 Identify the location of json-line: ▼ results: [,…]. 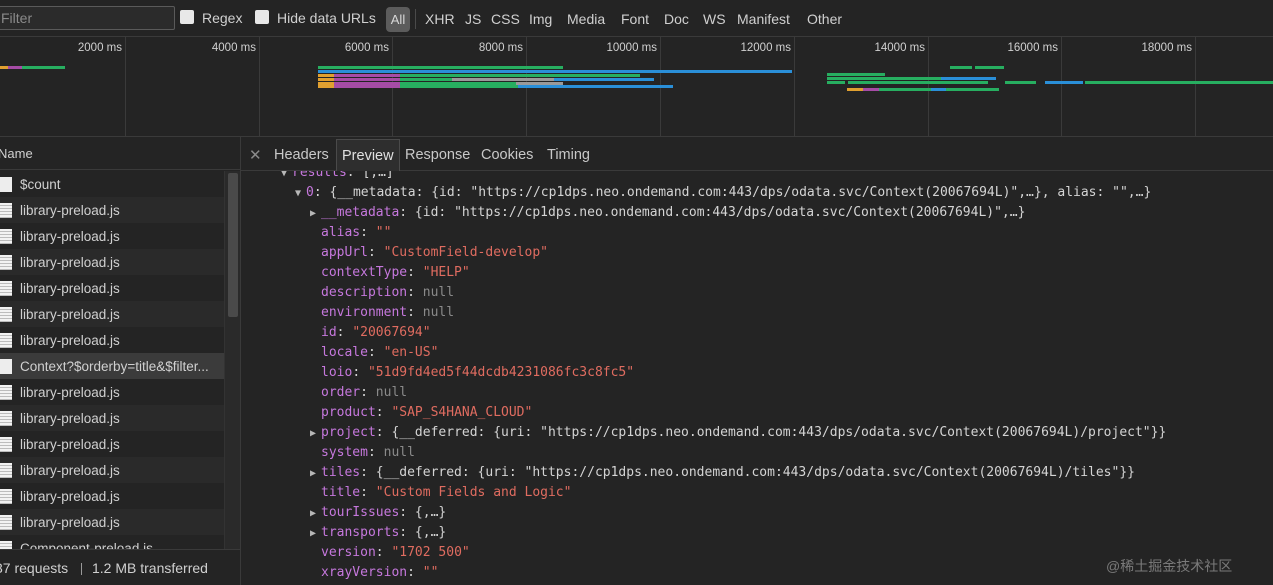
(337, 176).